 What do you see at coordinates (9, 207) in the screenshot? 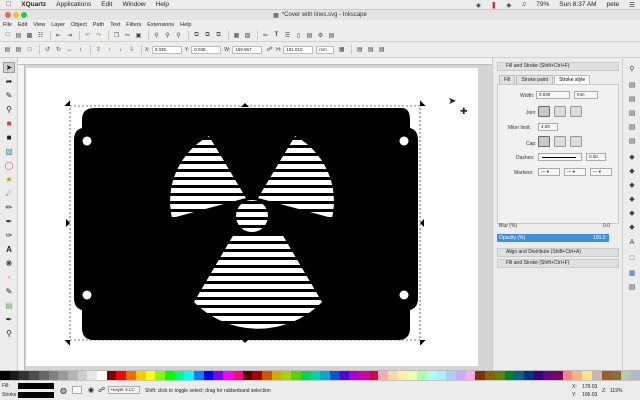
I see `pencil-tool-icon: ✏` at bounding box center [9, 207].